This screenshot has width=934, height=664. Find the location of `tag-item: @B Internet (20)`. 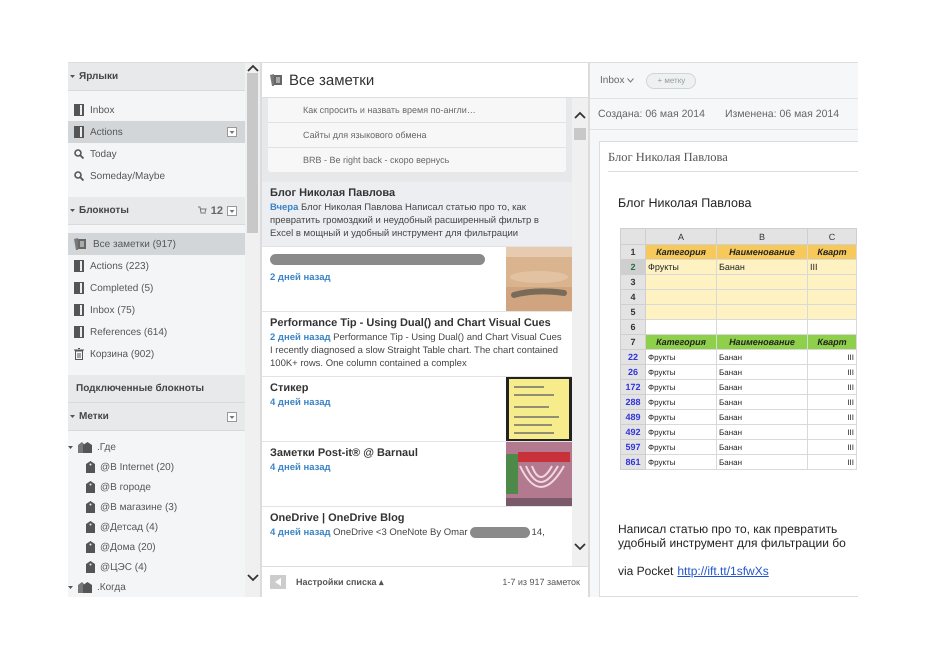

tag-item: @B Internet (20) is located at coordinates (156, 467).